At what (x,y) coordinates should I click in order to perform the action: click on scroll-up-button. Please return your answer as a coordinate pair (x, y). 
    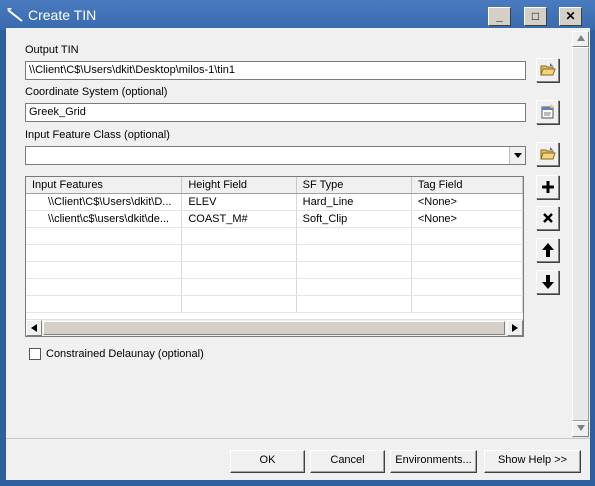
    Looking at the image, I should click on (580, 39).